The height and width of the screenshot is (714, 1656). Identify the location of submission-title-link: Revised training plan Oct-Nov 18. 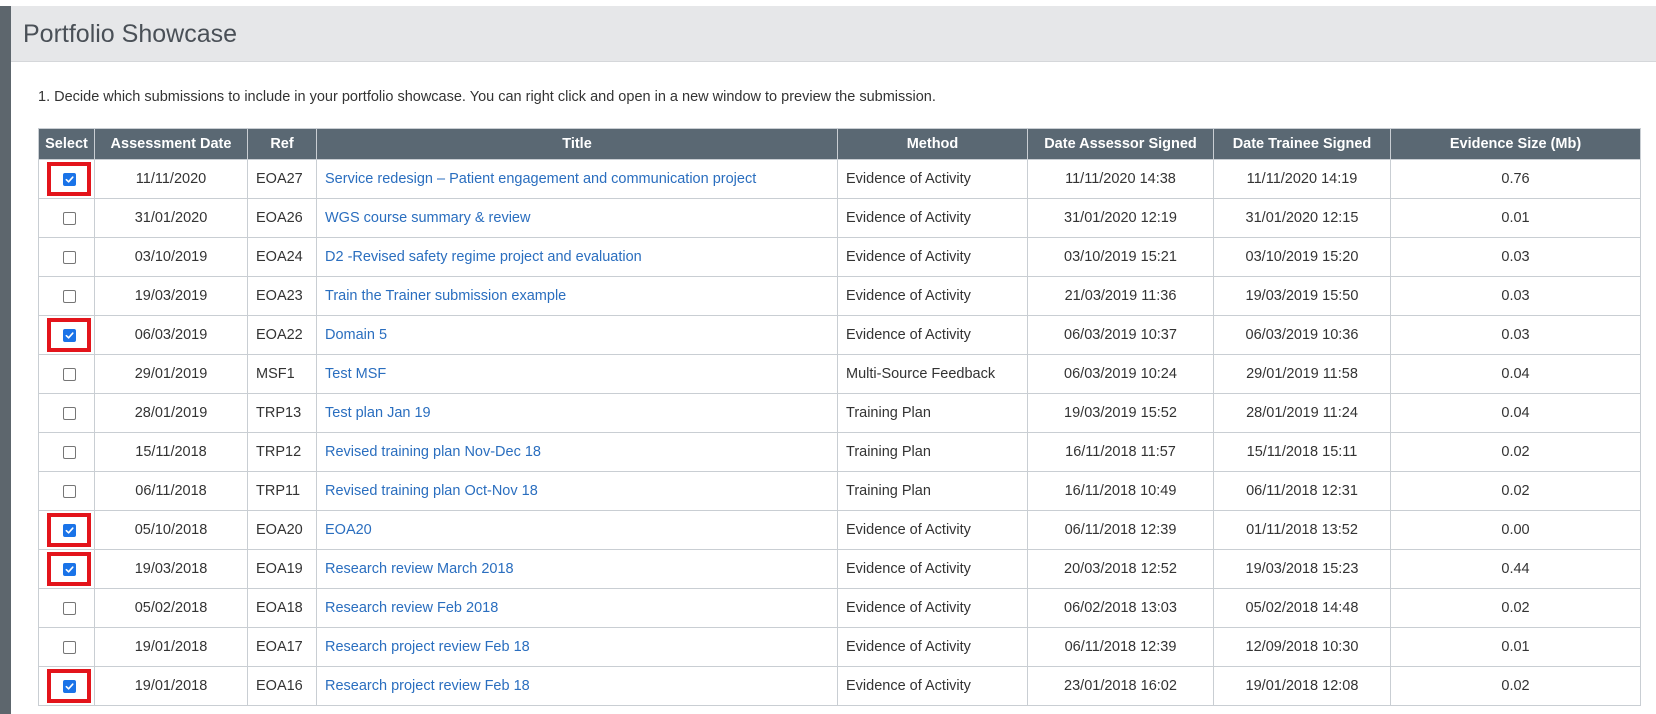
(431, 491).